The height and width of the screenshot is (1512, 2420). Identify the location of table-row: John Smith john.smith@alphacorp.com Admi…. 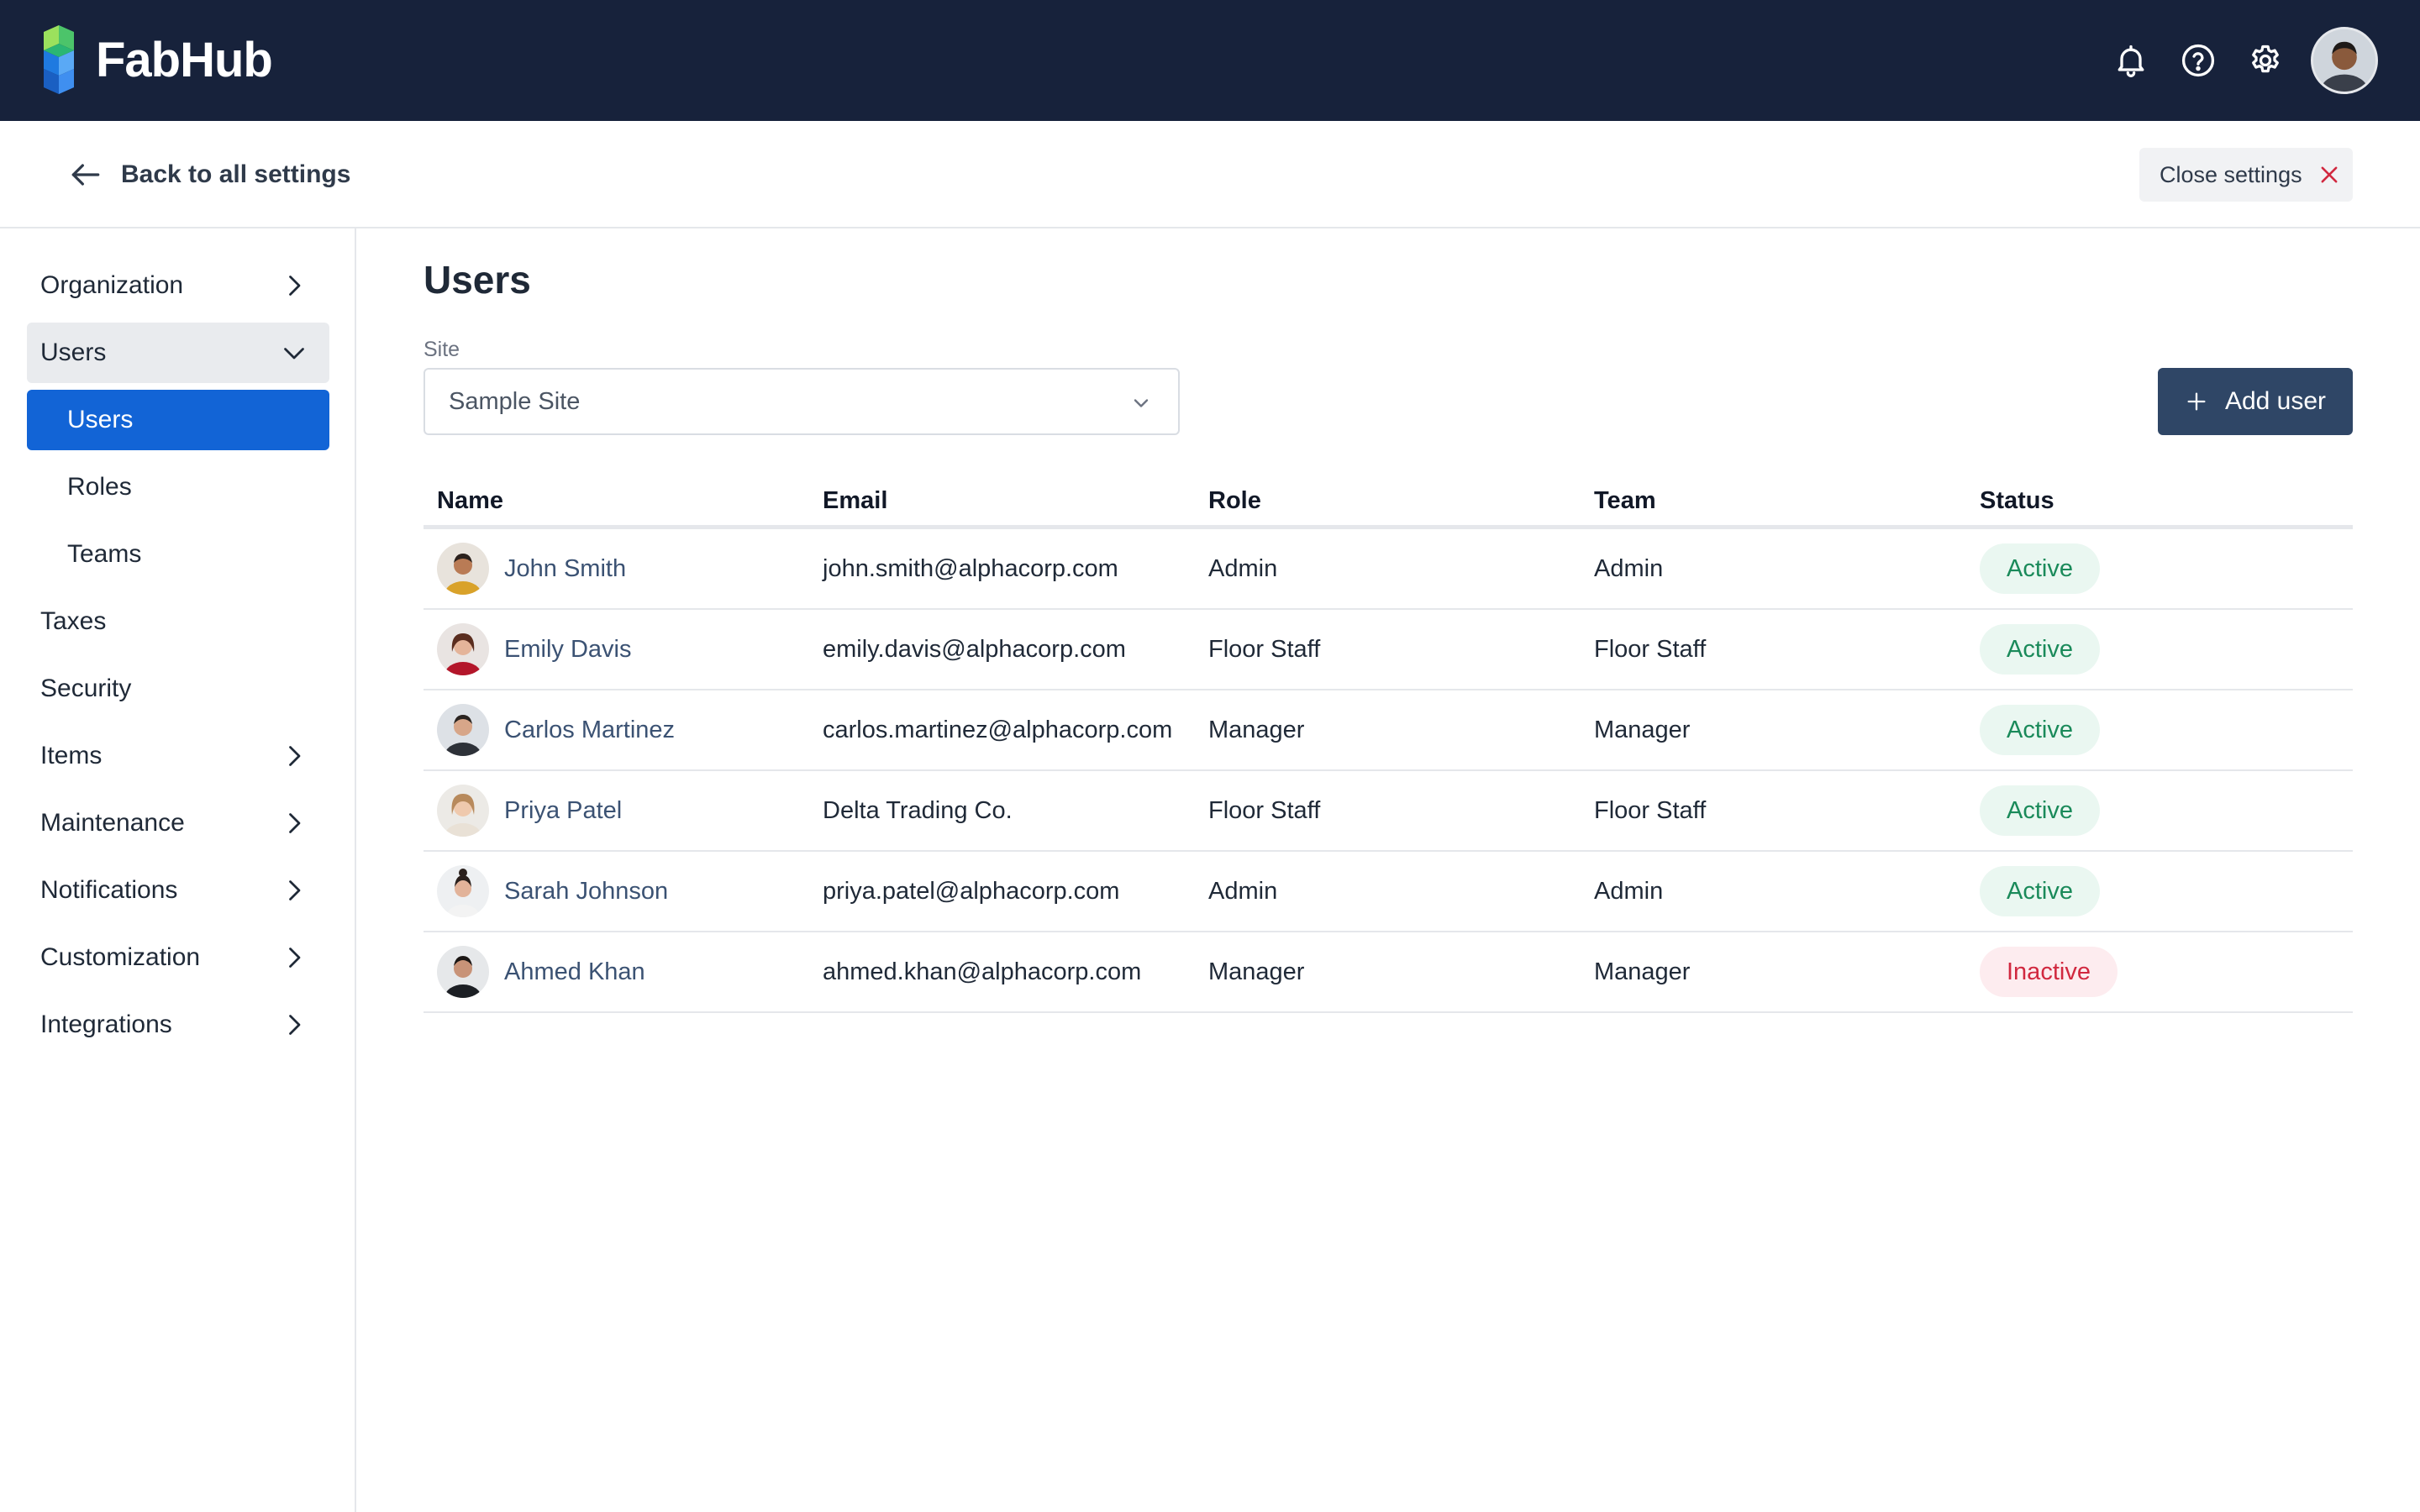
(1388, 569).